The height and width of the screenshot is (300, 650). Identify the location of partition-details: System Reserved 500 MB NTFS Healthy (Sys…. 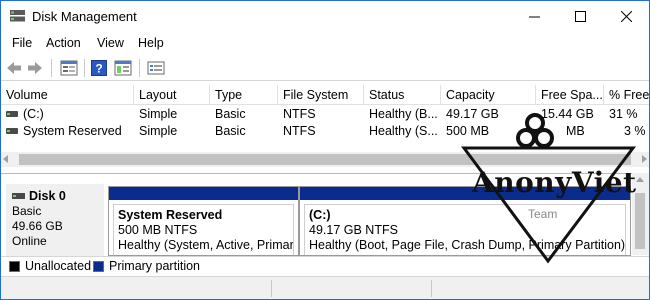
(203, 229).